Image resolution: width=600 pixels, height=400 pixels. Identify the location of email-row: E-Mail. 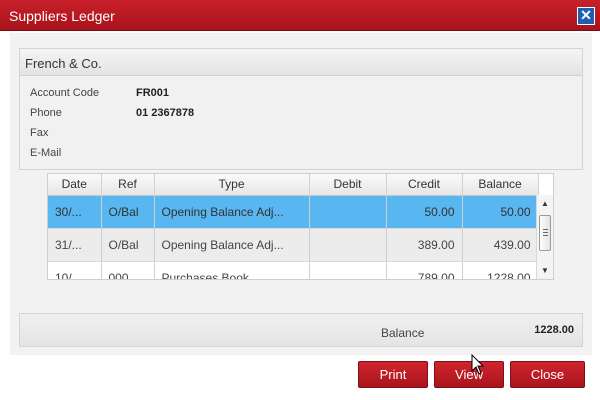
(83, 153).